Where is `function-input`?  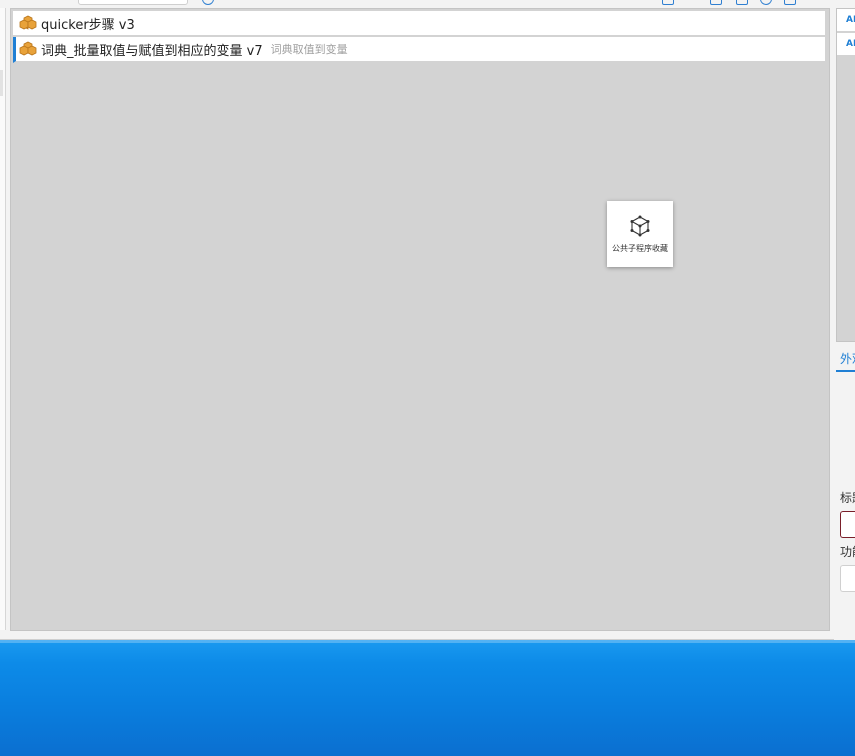
function-input is located at coordinates (847, 578).